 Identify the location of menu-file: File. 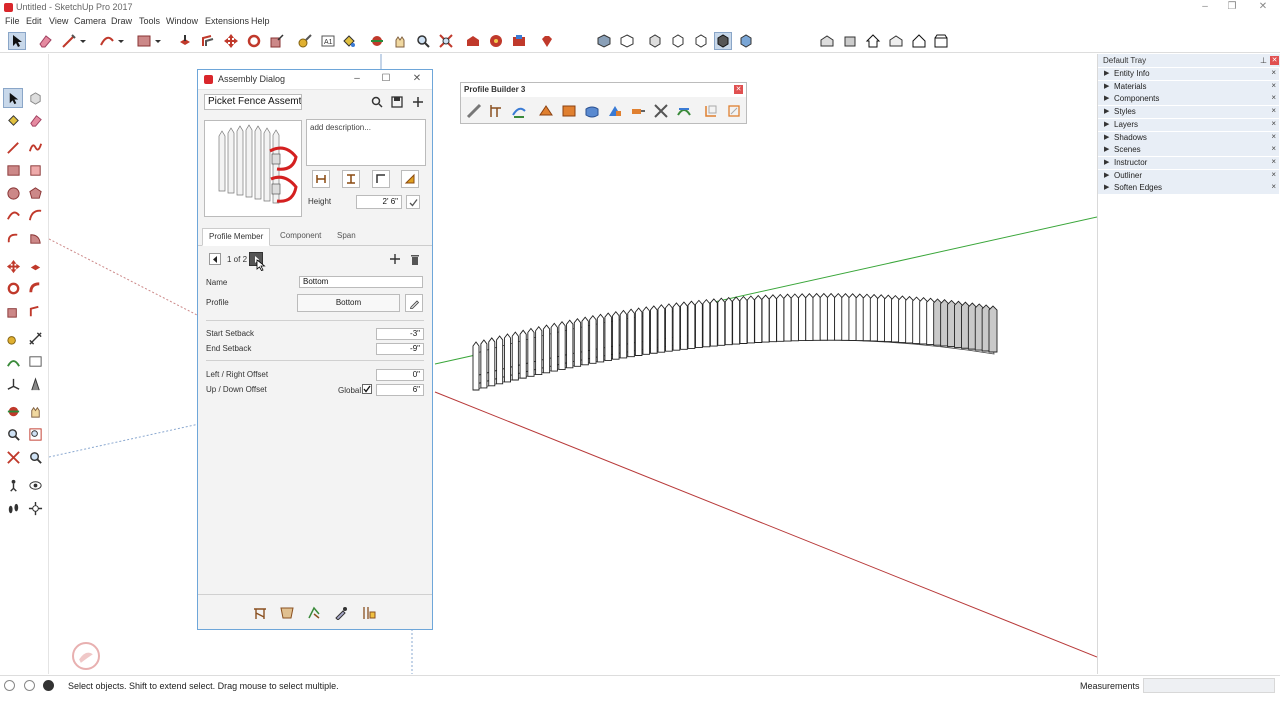
(12, 21).